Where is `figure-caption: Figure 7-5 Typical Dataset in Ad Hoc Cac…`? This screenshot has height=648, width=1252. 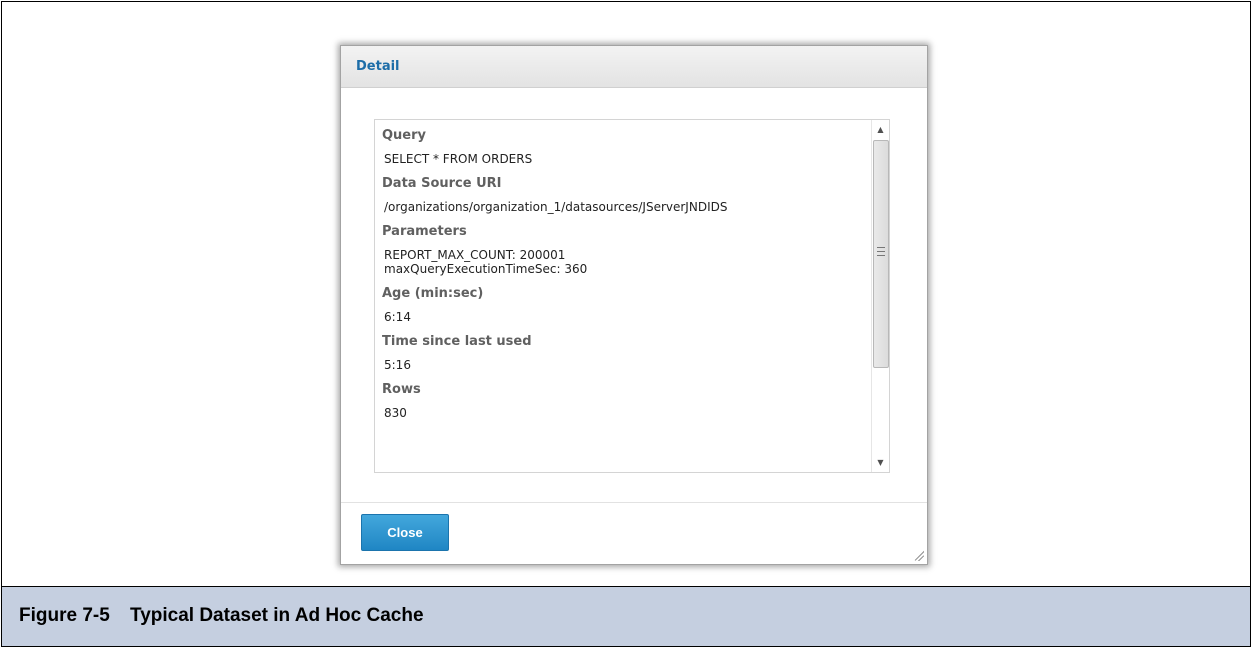 figure-caption: Figure 7-5 Typical Dataset in Ad Hoc Cac… is located at coordinates (626, 616).